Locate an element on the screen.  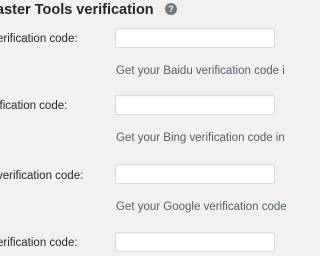
baidu-verification-description: Get your Baidu verification code i is located at coordinates (200, 71).